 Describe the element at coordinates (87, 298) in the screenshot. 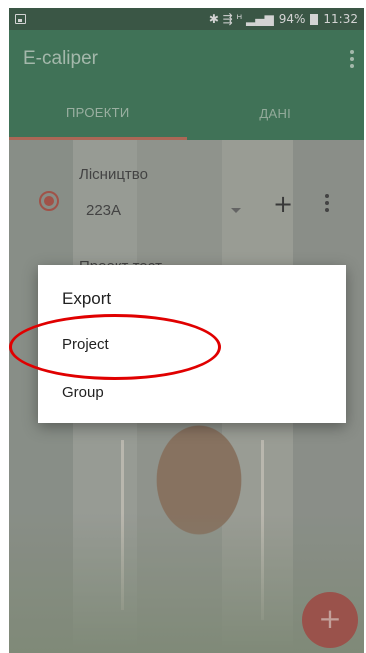

I see `dialog-title: Export` at that location.